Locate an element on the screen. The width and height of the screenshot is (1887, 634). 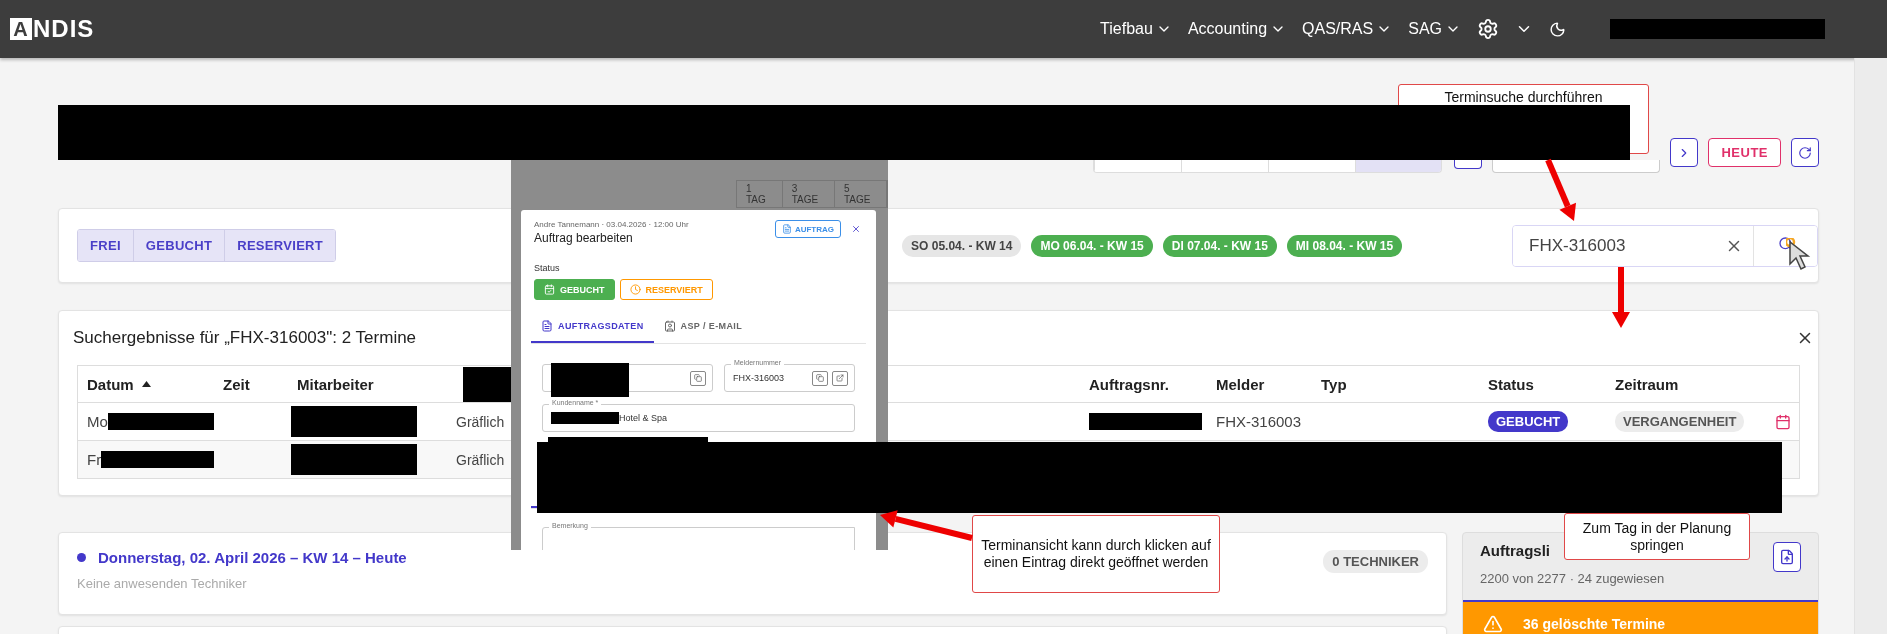
day-subtitle: Keine anwesenden Techniker is located at coordinates (162, 583).